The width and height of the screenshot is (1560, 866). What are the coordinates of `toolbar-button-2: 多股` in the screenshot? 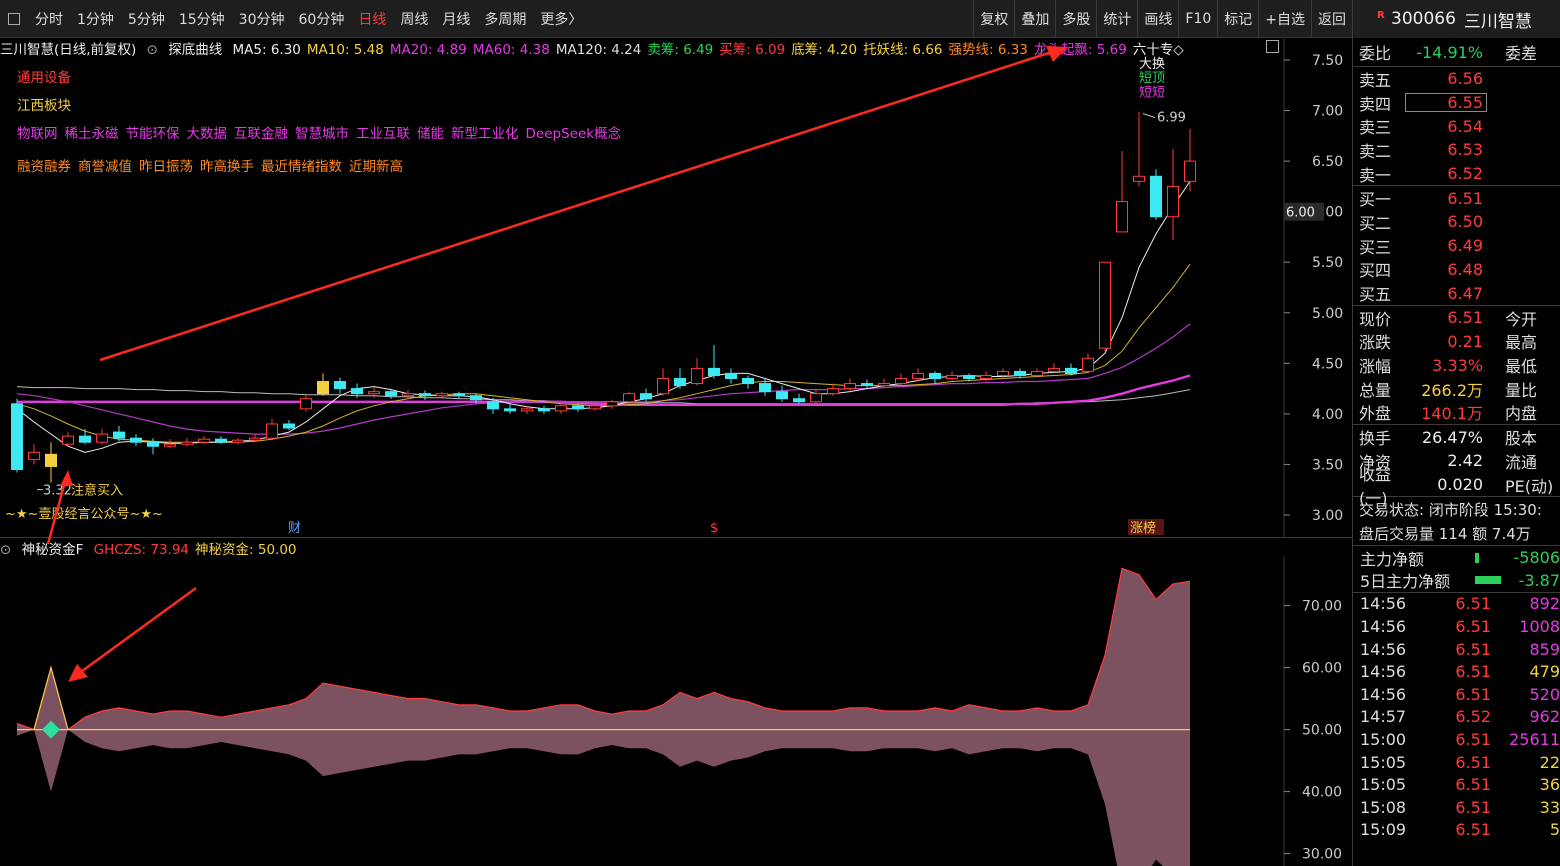 It's located at (1075, 18).